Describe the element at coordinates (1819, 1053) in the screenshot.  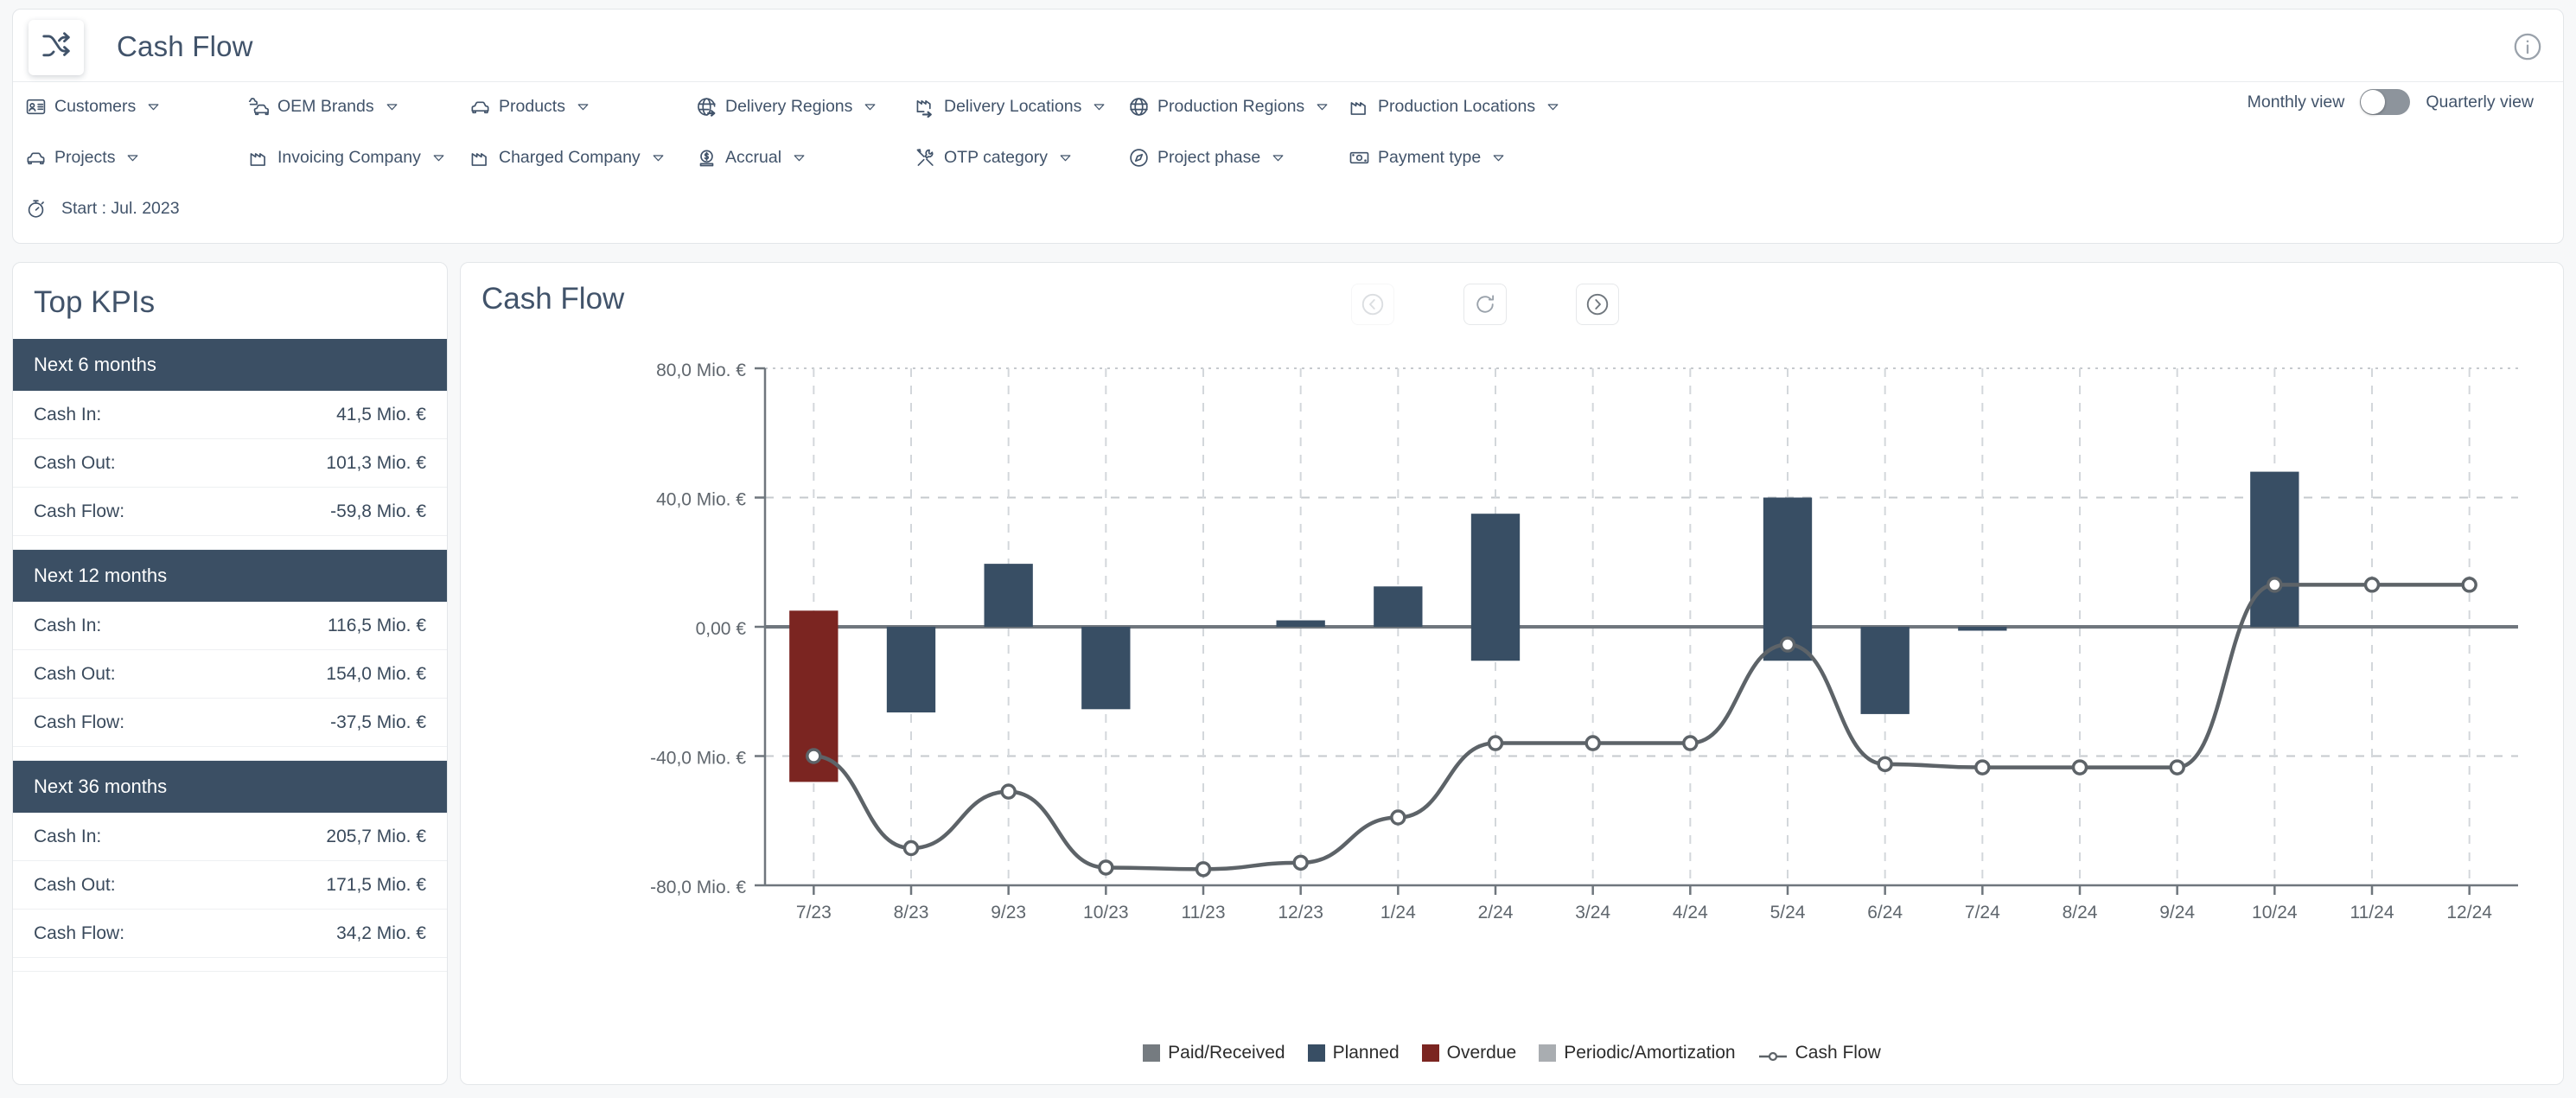
I see `legend-item: Cash Flow` at that location.